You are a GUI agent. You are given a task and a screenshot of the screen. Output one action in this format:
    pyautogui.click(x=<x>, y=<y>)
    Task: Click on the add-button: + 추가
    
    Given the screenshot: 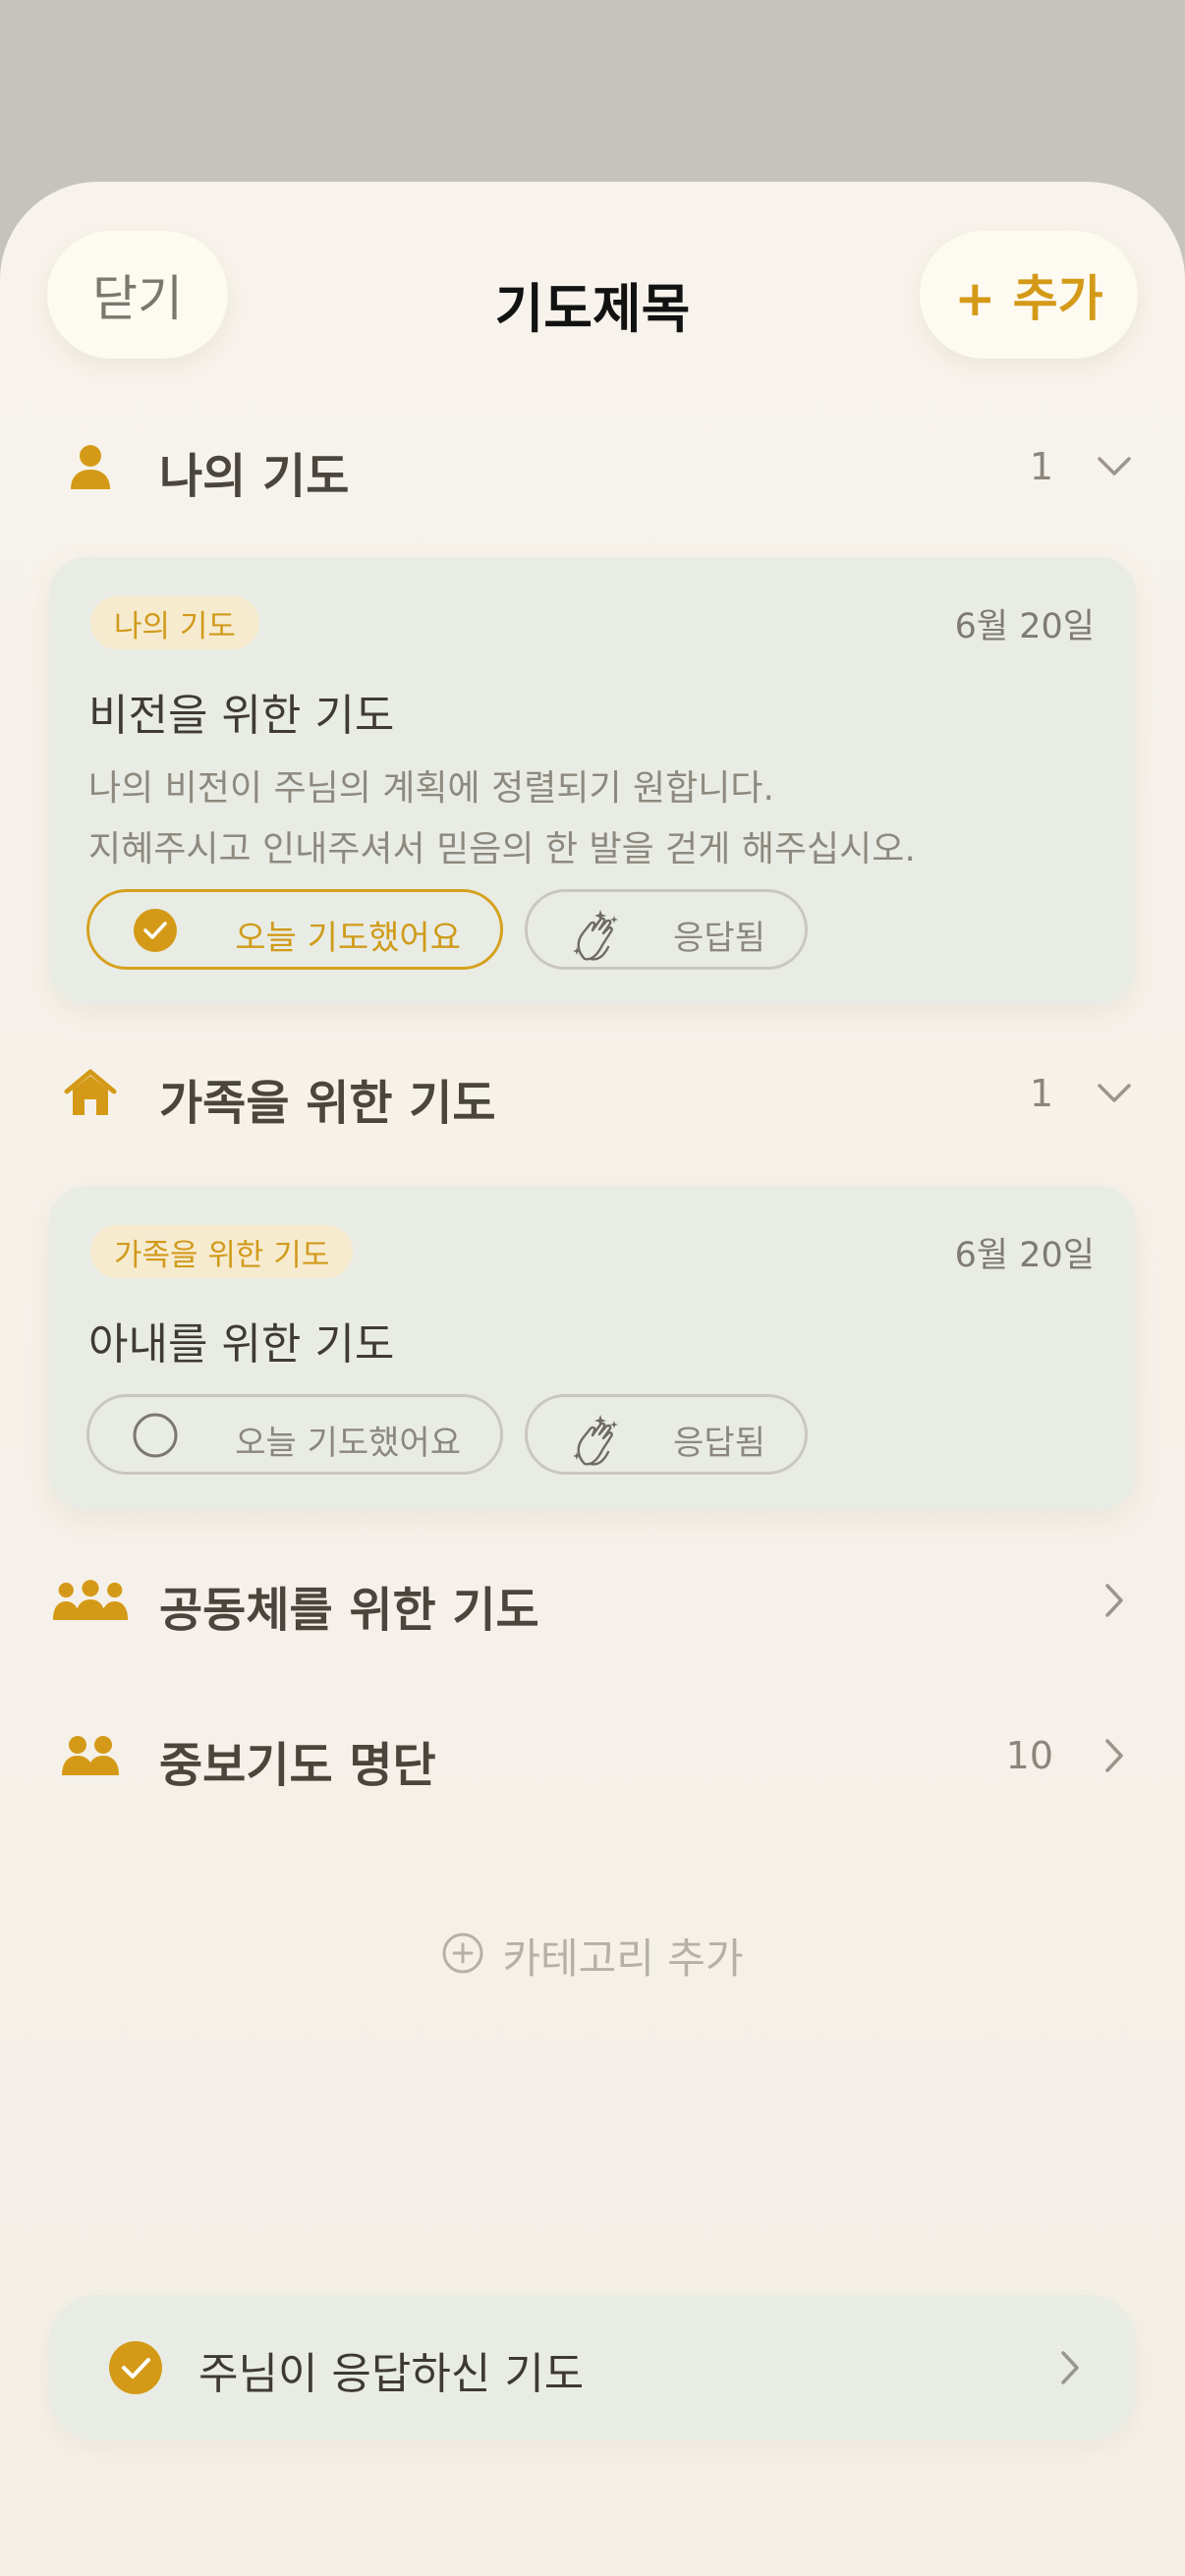 What is the action you would take?
    pyautogui.click(x=1029, y=295)
    